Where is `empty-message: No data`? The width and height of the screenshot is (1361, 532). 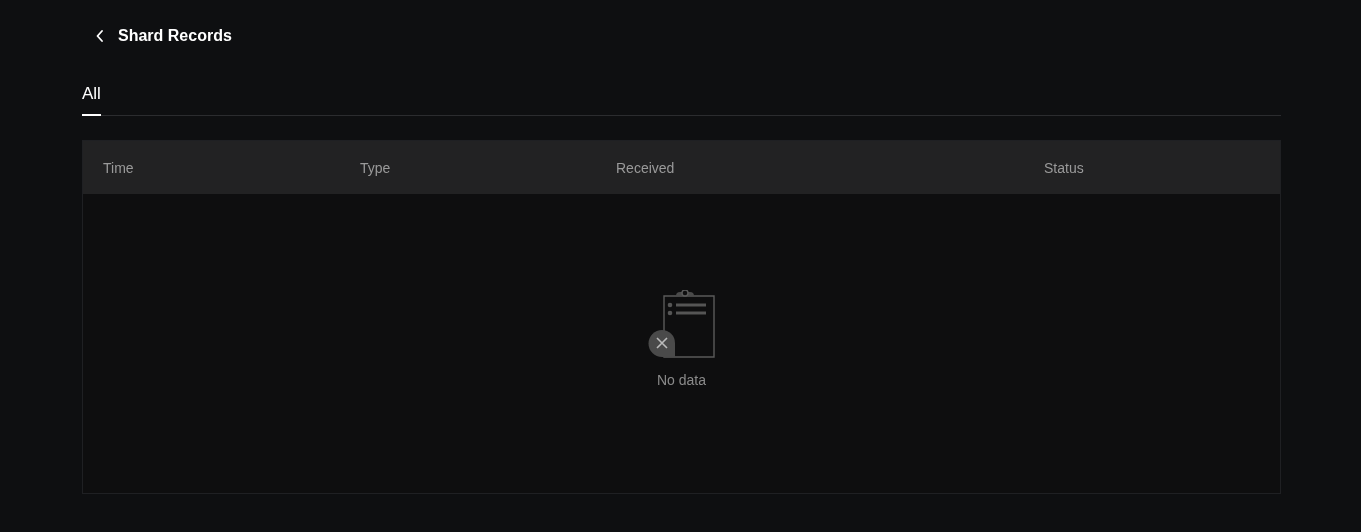
empty-message: No data is located at coordinates (681, 379).